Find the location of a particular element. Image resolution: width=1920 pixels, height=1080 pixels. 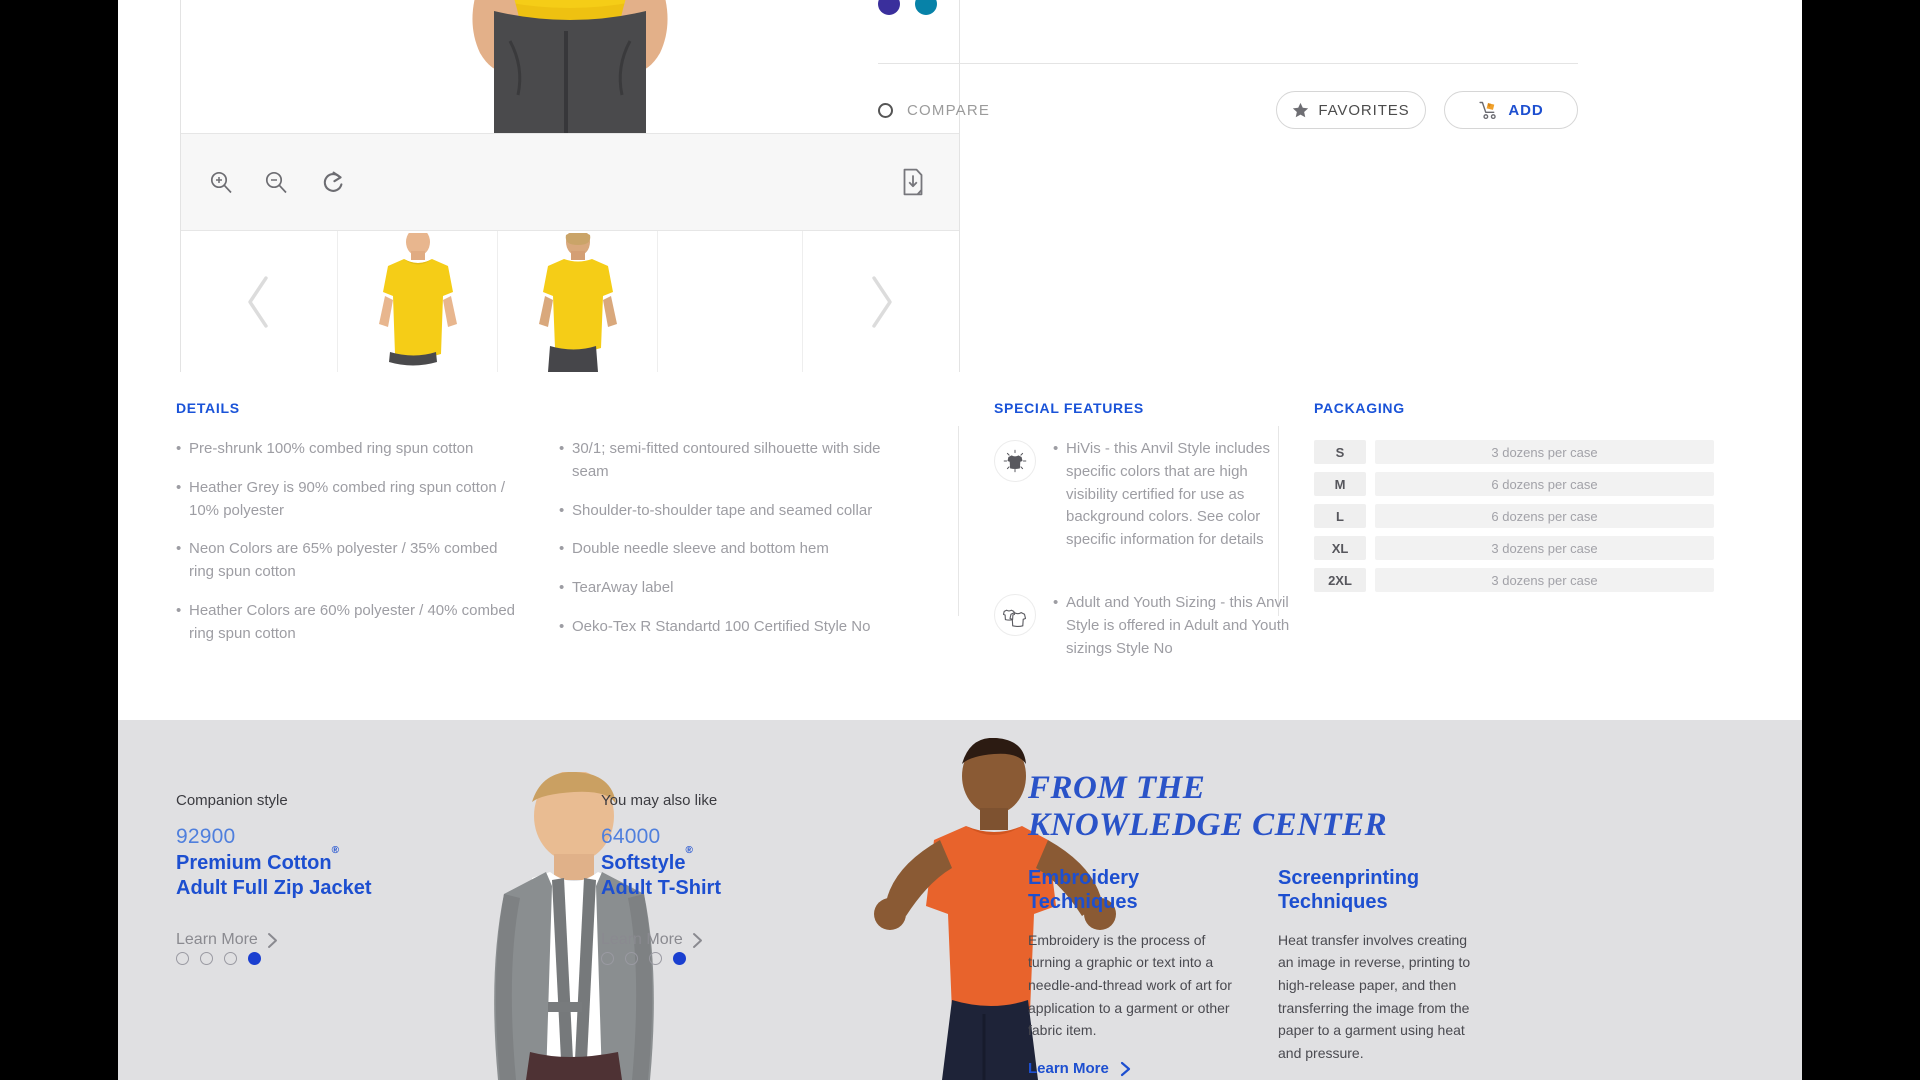

carousel-next-button is located at coordinates (880, 301).